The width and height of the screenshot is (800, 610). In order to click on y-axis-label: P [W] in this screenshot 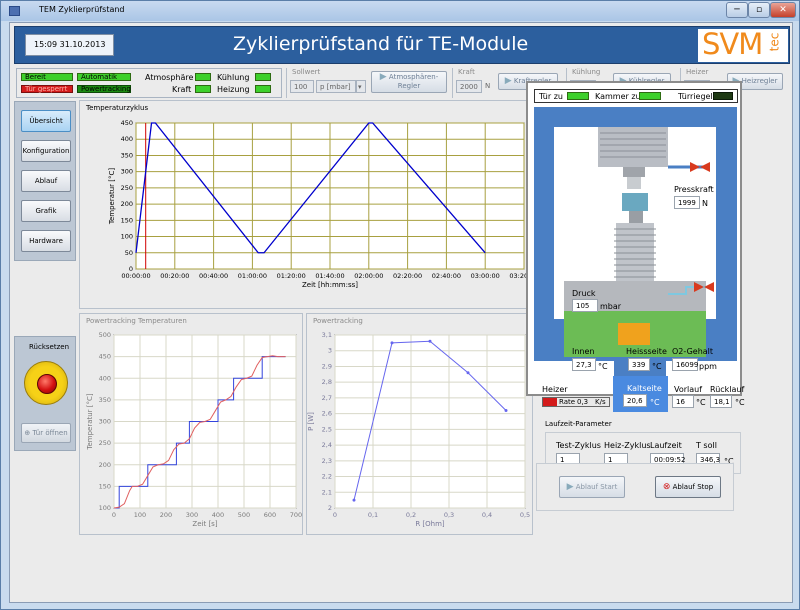, I will do `click(311, 421)`.